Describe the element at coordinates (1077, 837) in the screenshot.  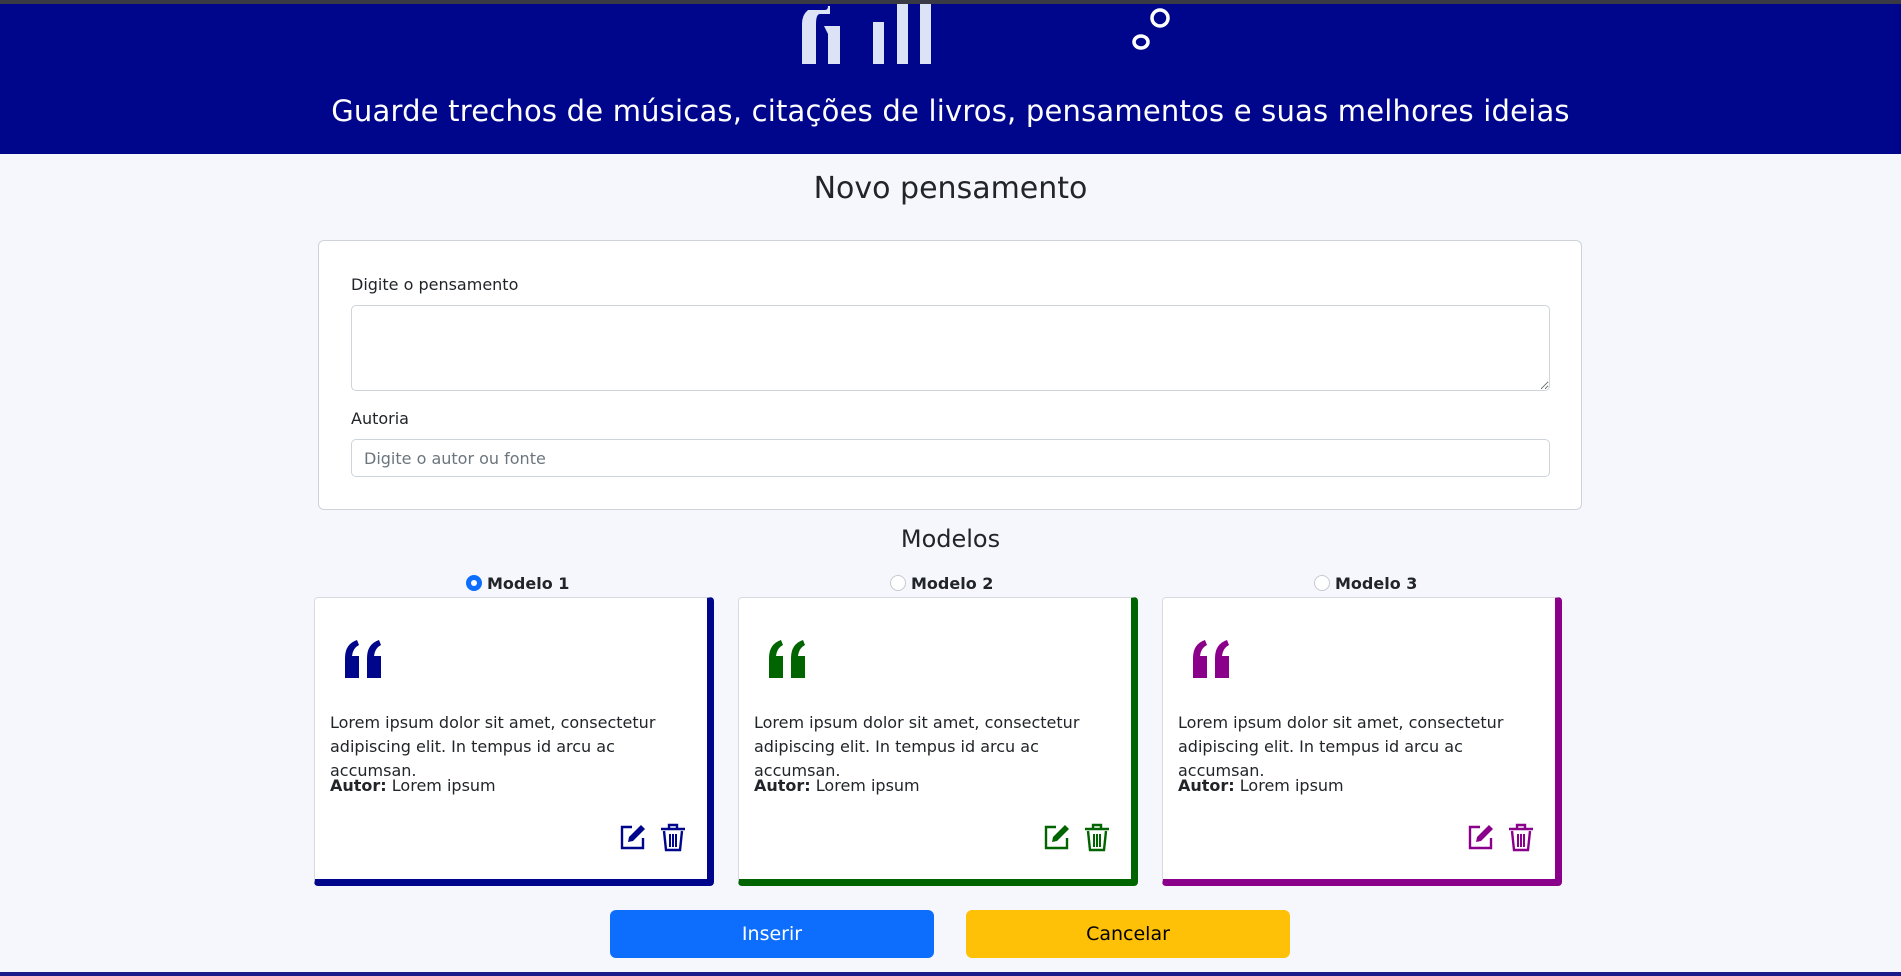
I see `model-2-actions` at that location.